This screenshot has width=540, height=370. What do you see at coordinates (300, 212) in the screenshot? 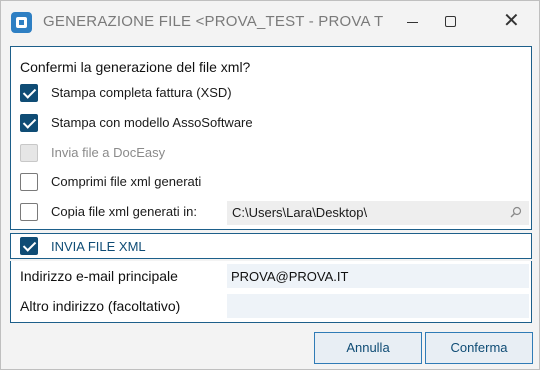
I see `copy-path-value: C:\Users\Lara\Desktop\` at bounding box center [300, 212].